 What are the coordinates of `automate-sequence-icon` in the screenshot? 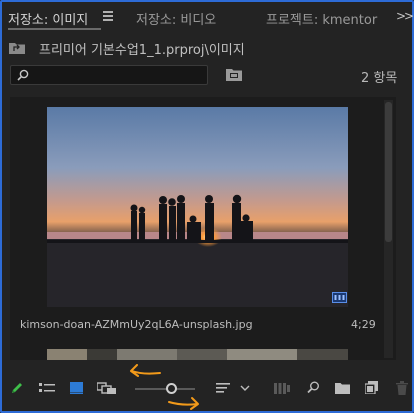 It's located at (282, 388).